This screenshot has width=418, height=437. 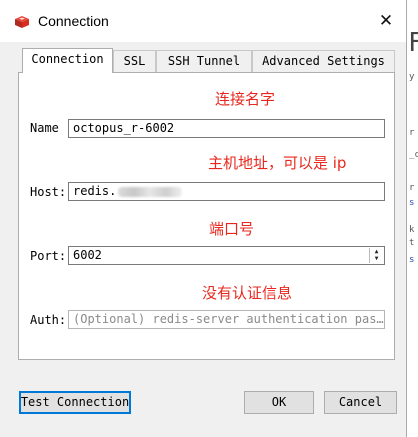 I want to click on background-application: F y r _c r s k t s, so click(x=412, y=218).